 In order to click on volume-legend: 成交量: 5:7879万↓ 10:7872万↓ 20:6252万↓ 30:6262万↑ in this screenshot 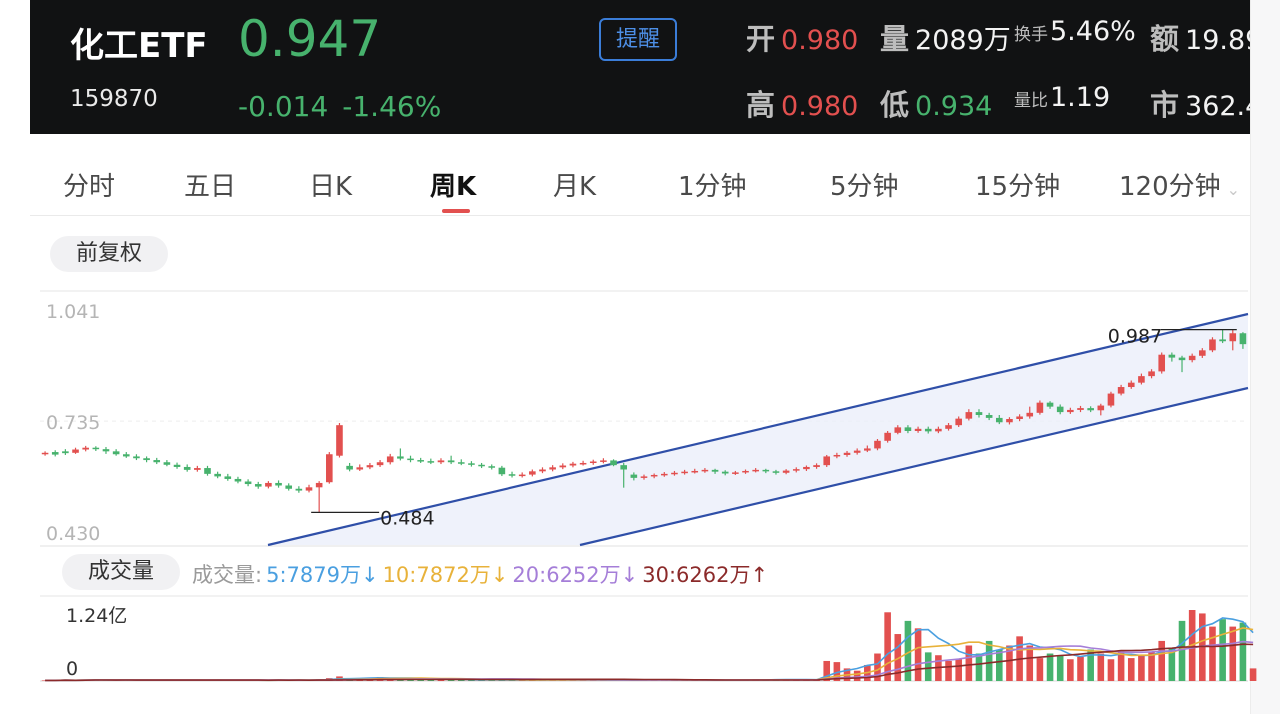, I will do `click(482, 574)`.